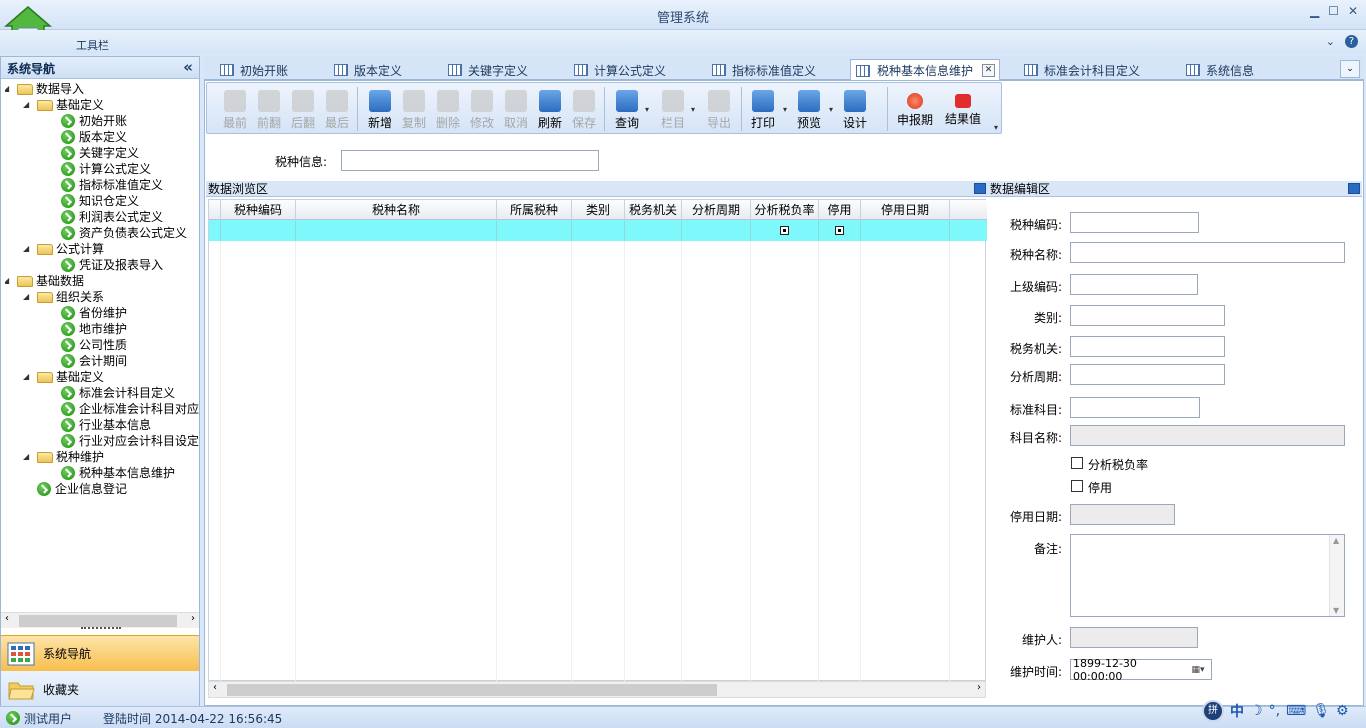 This screenshot has width=1366, height=728. I want to click on tree-horizontal-scrollbar: ‹ ›, so click(100, 620).